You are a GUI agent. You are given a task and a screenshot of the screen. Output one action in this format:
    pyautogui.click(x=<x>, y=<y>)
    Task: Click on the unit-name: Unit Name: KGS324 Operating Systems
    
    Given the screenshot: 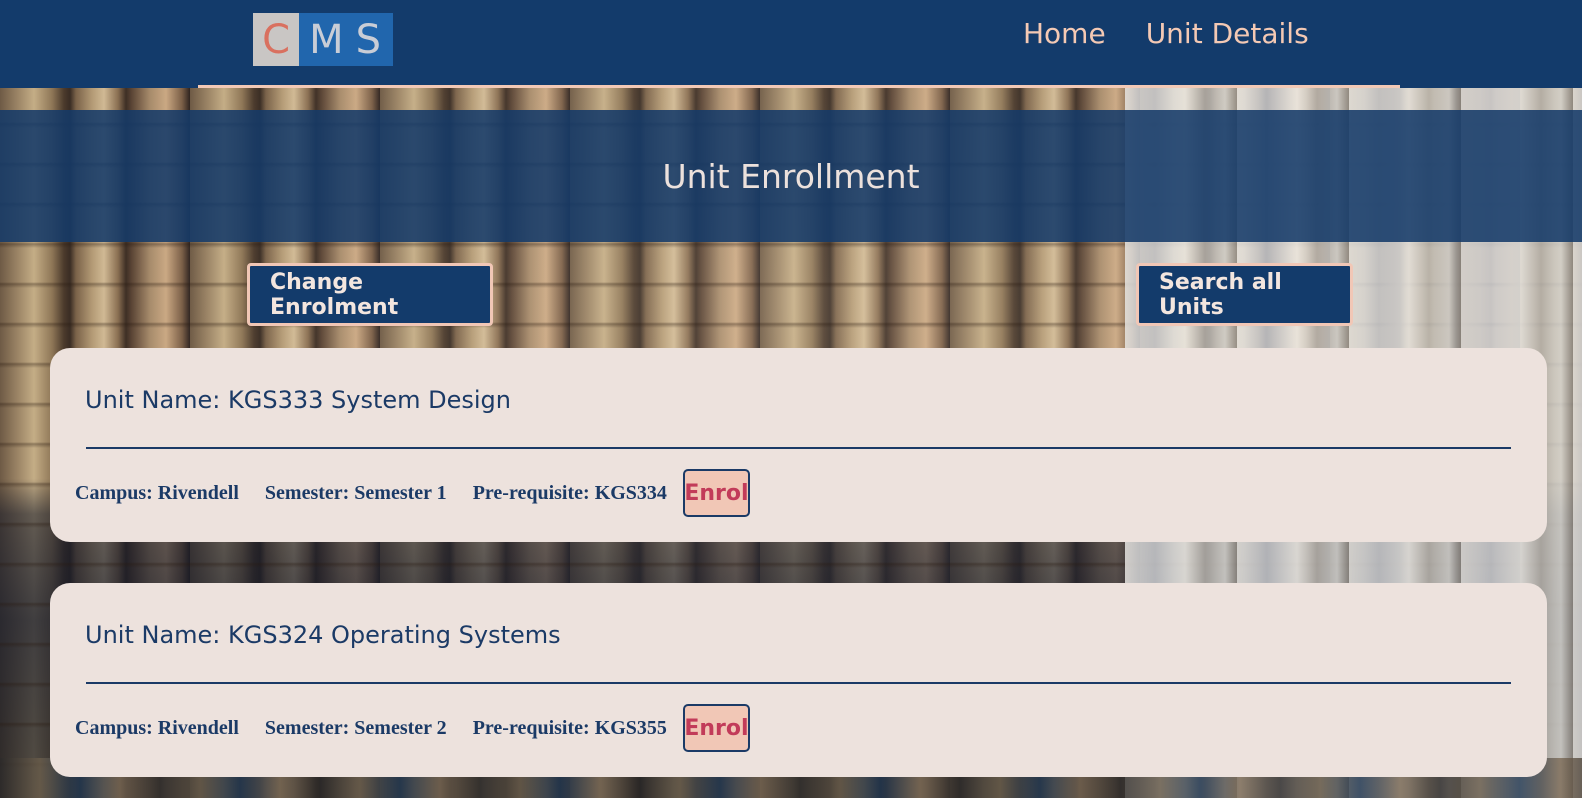 What is the action you would take?
    pyautogui.click(x=323, y=635)
    